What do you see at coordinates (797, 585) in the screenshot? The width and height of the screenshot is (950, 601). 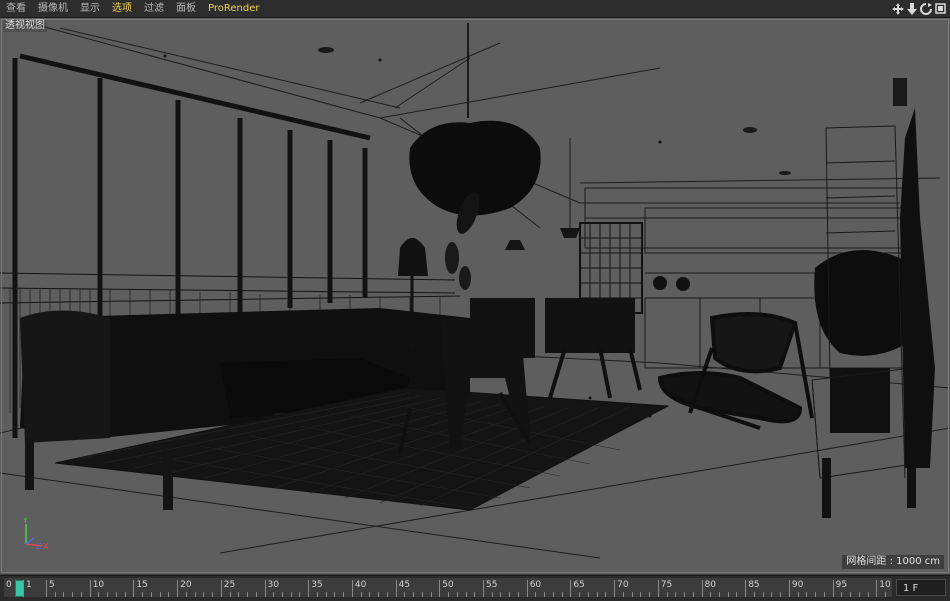 I see `timeline-tick-label: 90` at bounding box center [797, 585].